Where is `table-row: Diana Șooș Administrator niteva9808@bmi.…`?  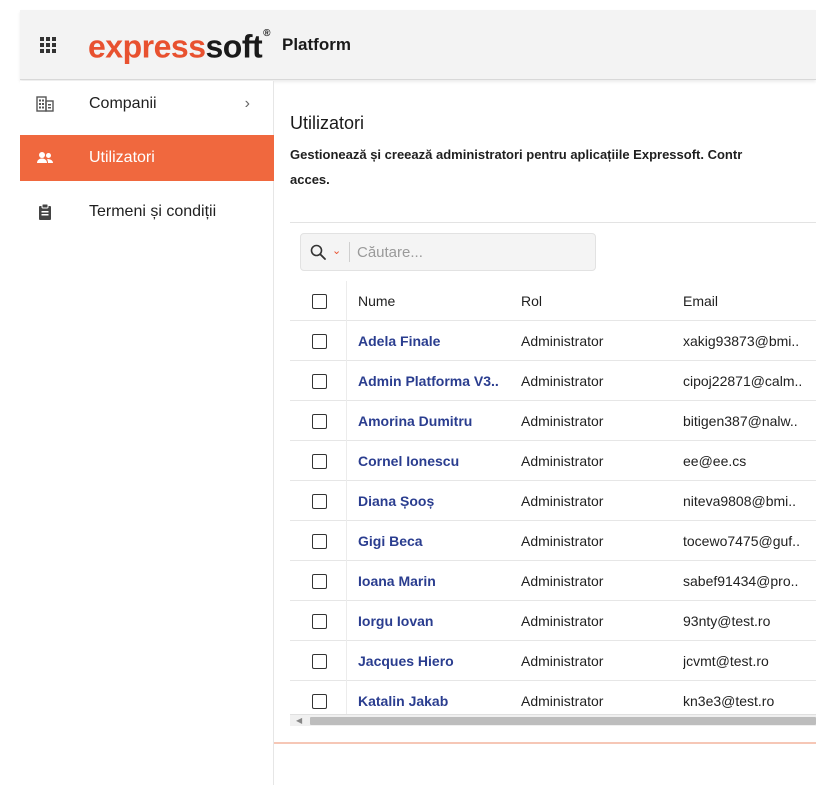 table-row: Diana Șooș Administrator niteva9808@bmi.… is located at coordinates (553, 501).